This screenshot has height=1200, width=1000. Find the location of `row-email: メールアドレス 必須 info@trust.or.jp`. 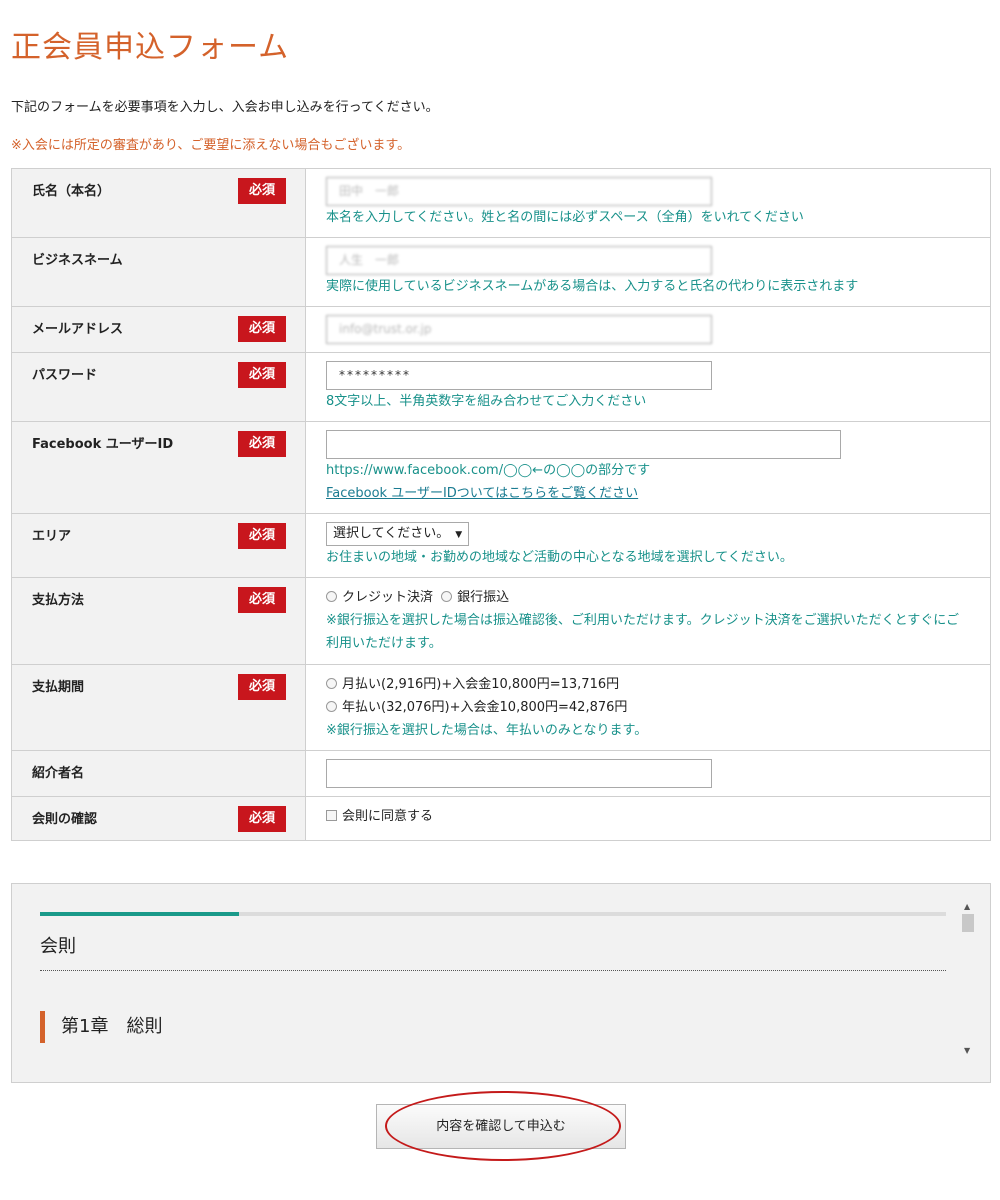

row-email: メールアドレス 必須 info@trust.or.jp is located at coordinates (501, 329).